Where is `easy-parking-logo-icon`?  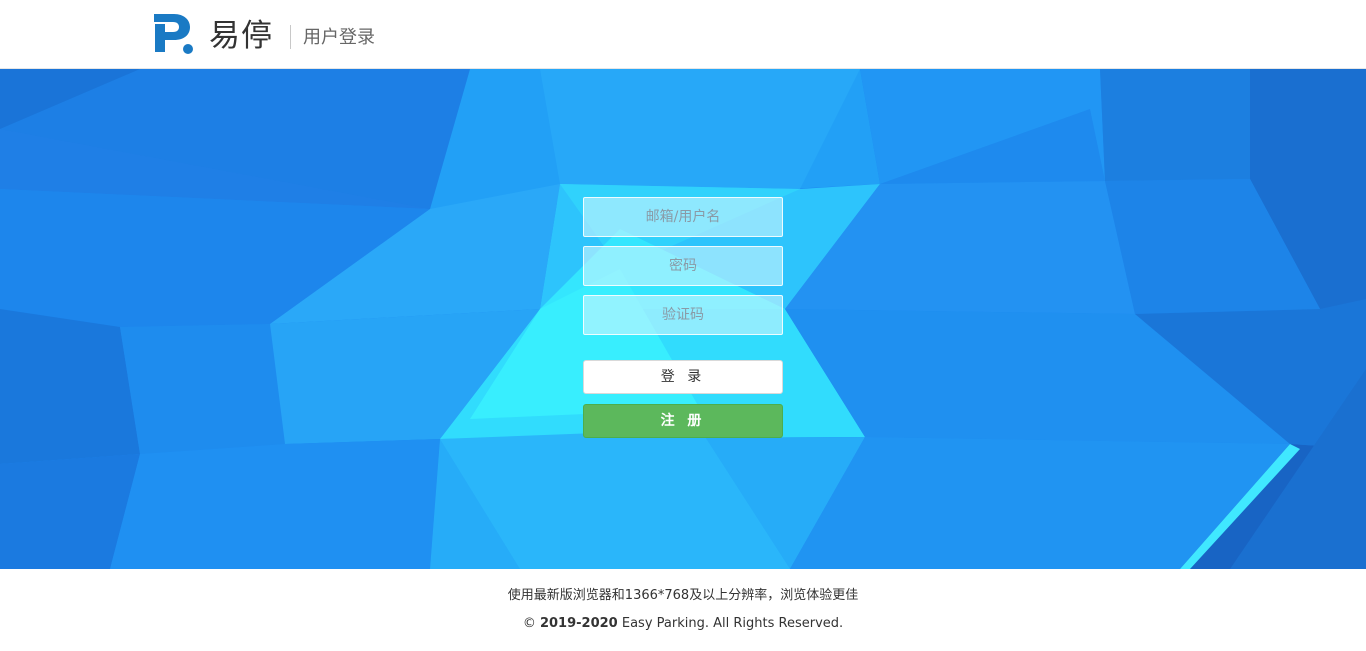 easy-parking-logo-icon is located at coordinates (173, 34).